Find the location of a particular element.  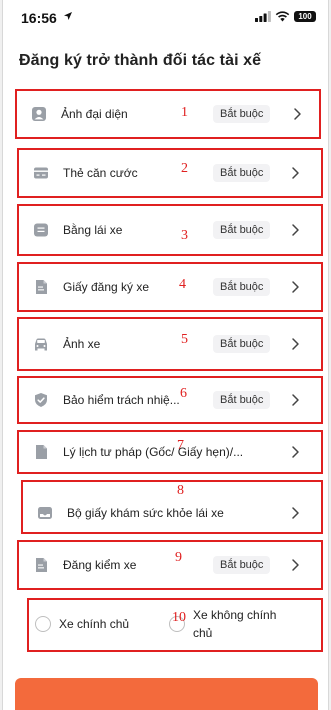

battery-indicator: 100 is located at coordinates (305, 16).